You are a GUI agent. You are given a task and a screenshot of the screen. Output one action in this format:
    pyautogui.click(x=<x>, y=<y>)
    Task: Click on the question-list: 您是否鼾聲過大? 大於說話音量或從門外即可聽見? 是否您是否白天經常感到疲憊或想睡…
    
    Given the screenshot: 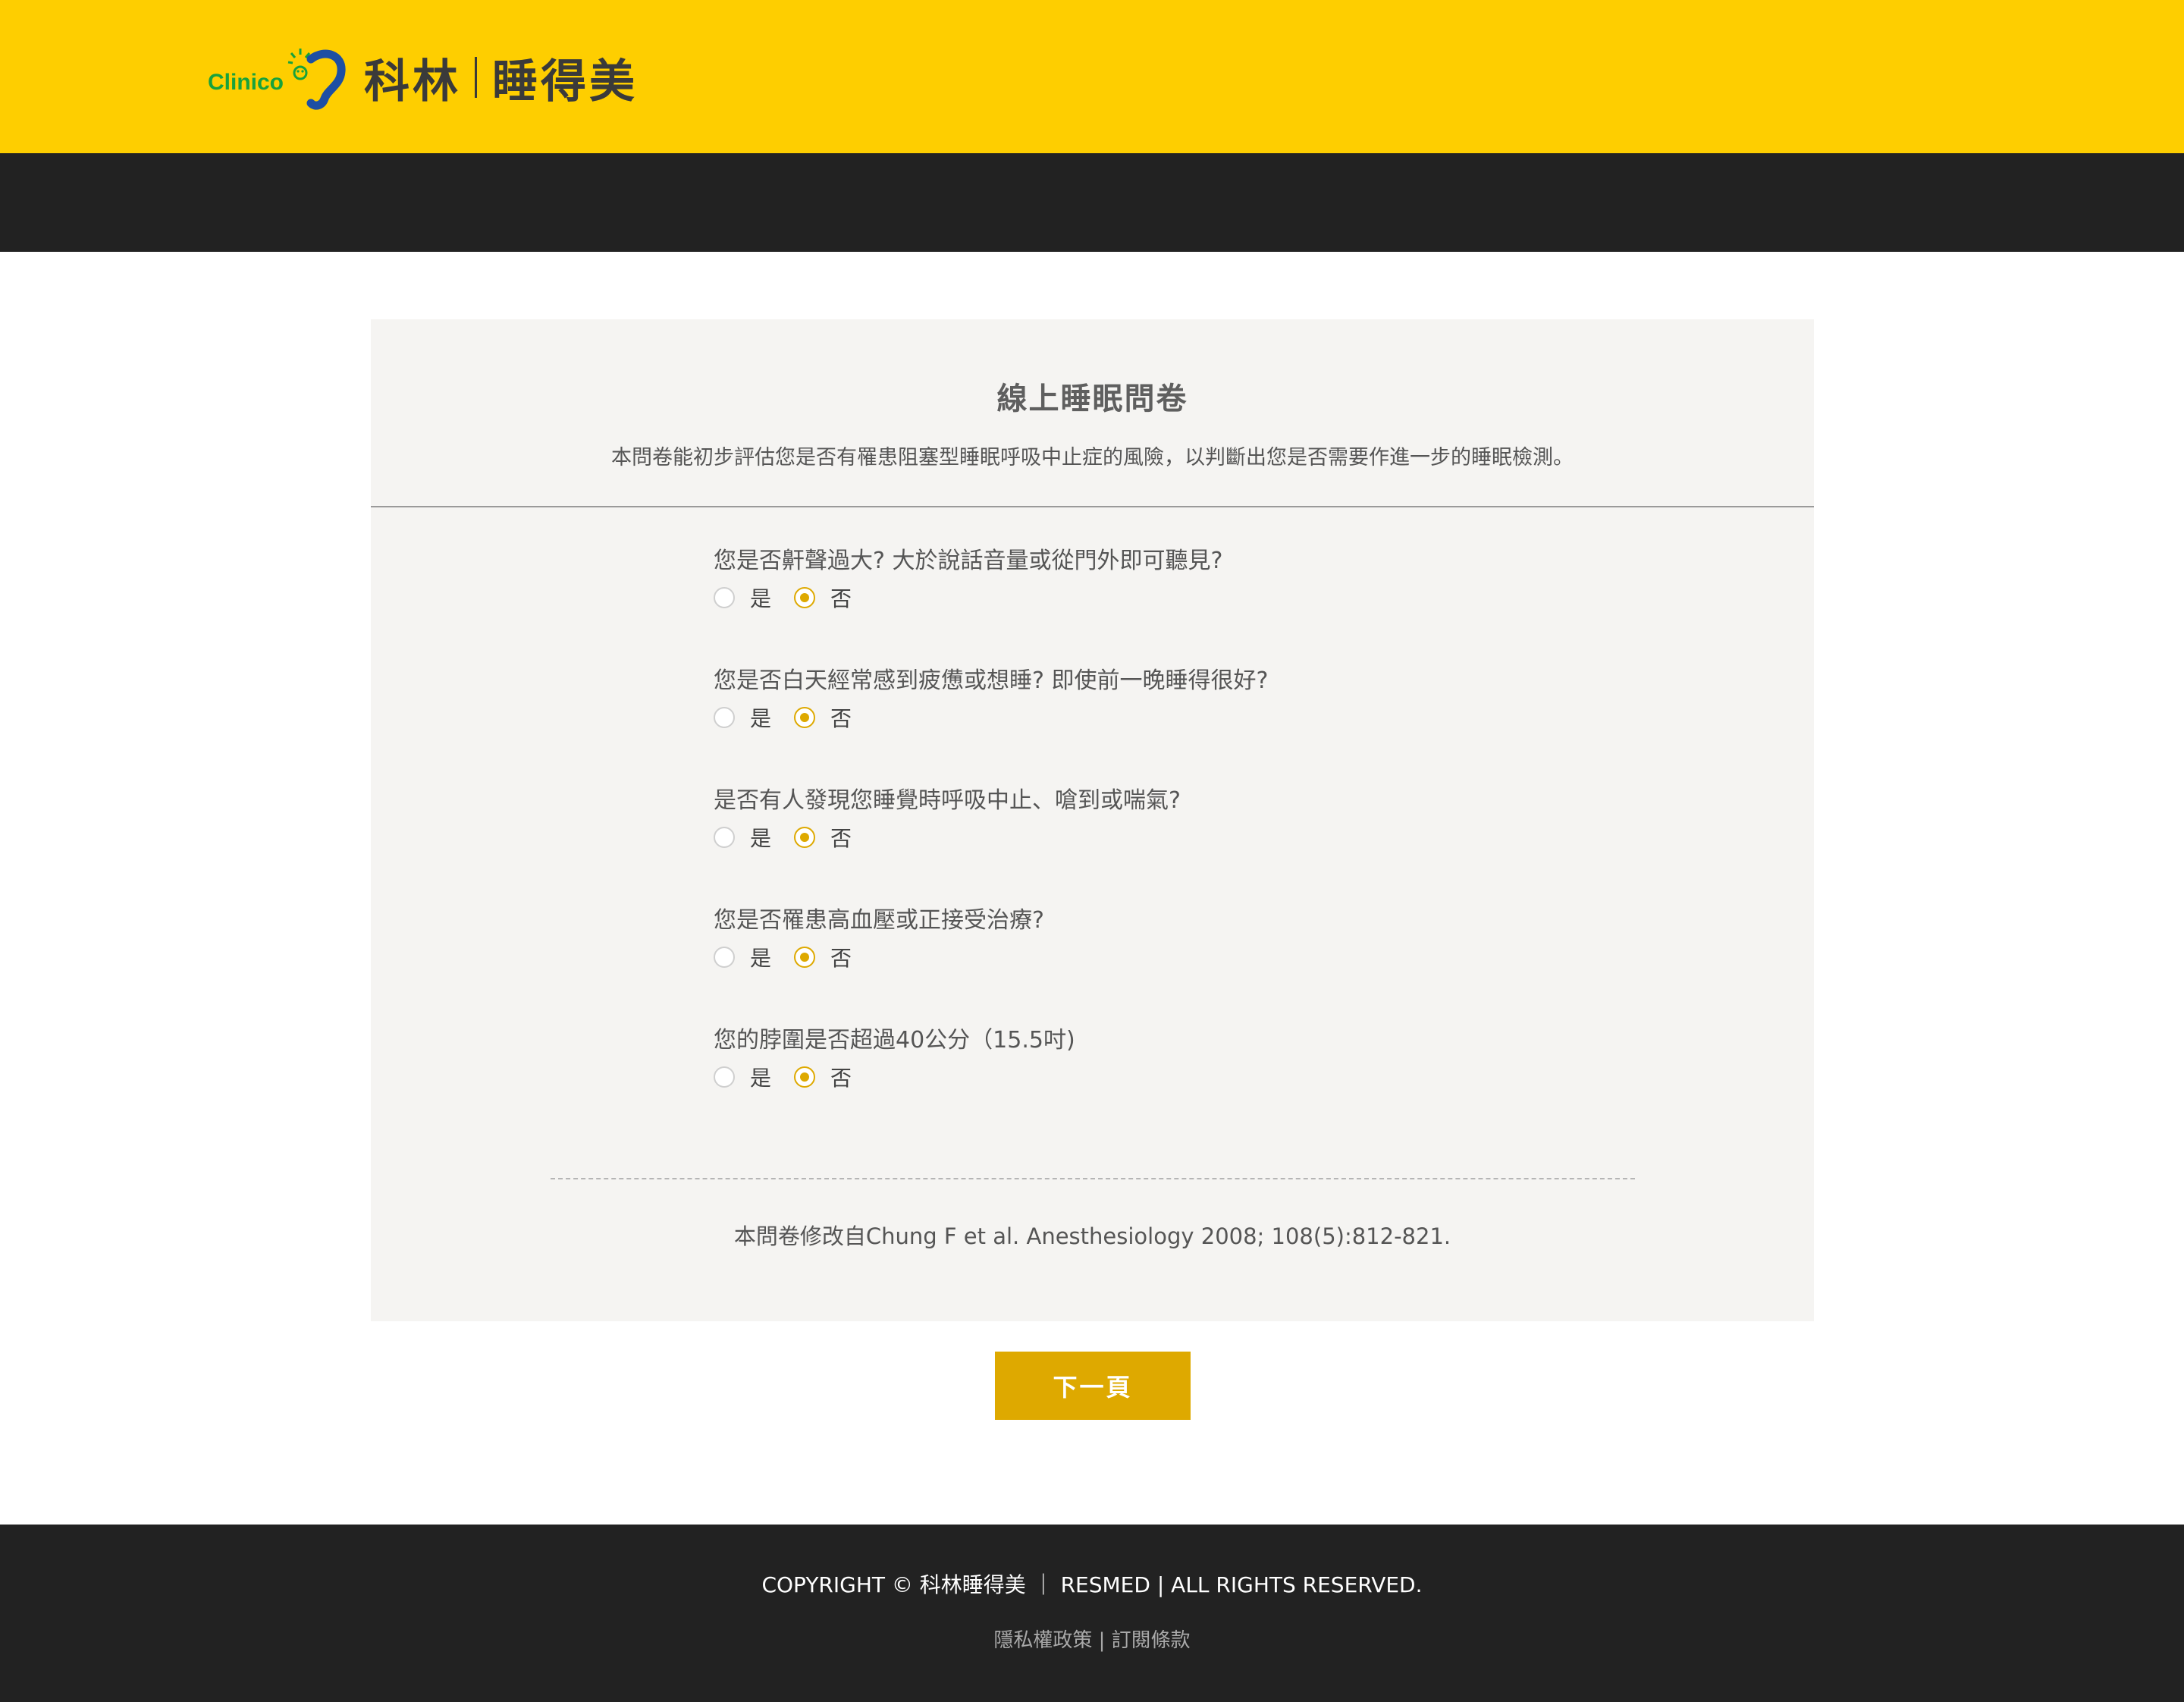 What is the action you would take?
    pyautogui.click(x=991, y=843)
    